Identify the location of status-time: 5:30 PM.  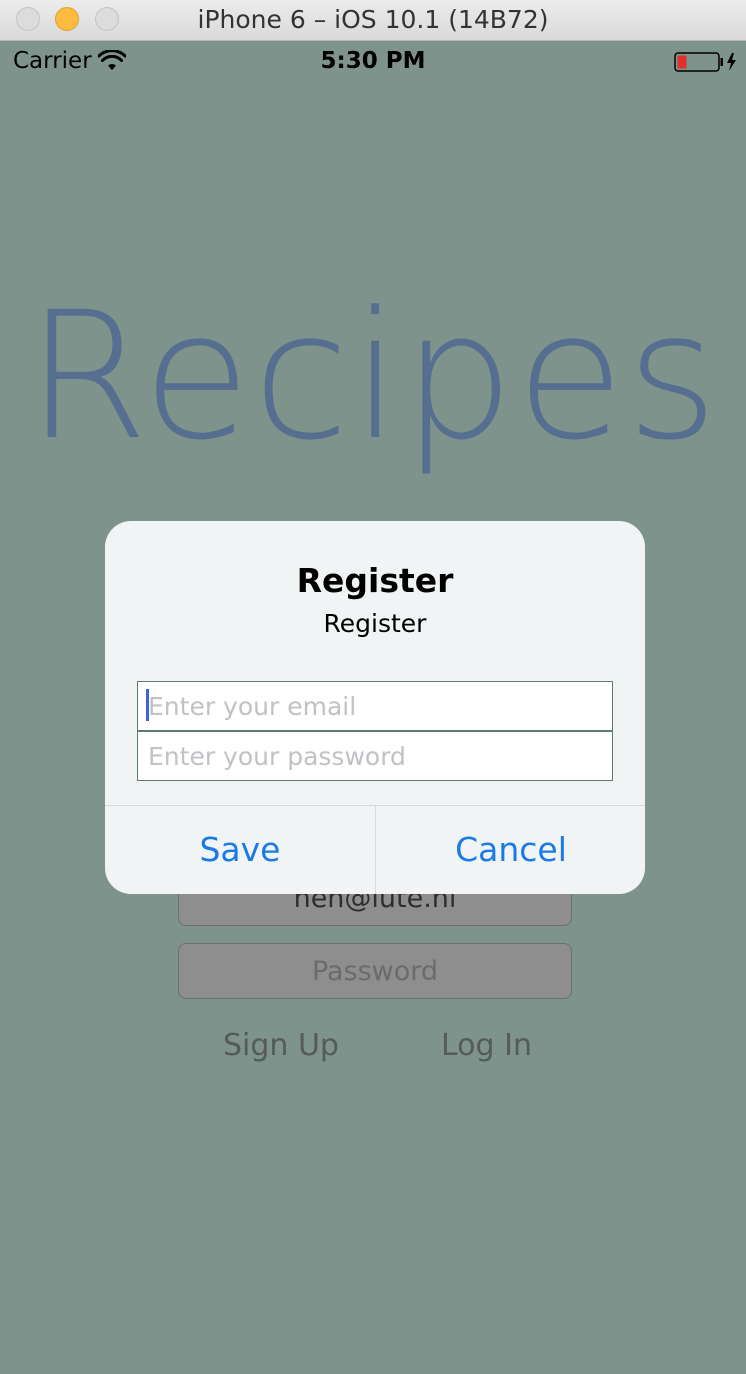
(373, 61).